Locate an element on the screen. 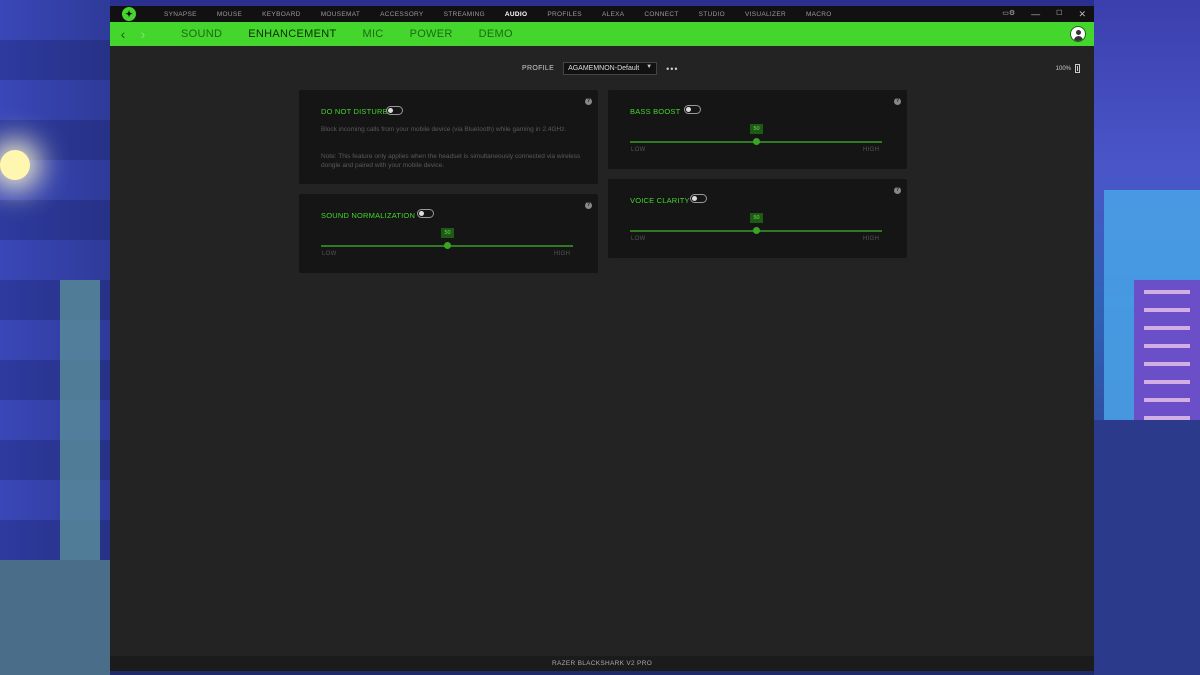 The width and height of the screenshot is (1200, 675). tab-enhancement: ENHANCEMENT is located at coordinates (292, 34).